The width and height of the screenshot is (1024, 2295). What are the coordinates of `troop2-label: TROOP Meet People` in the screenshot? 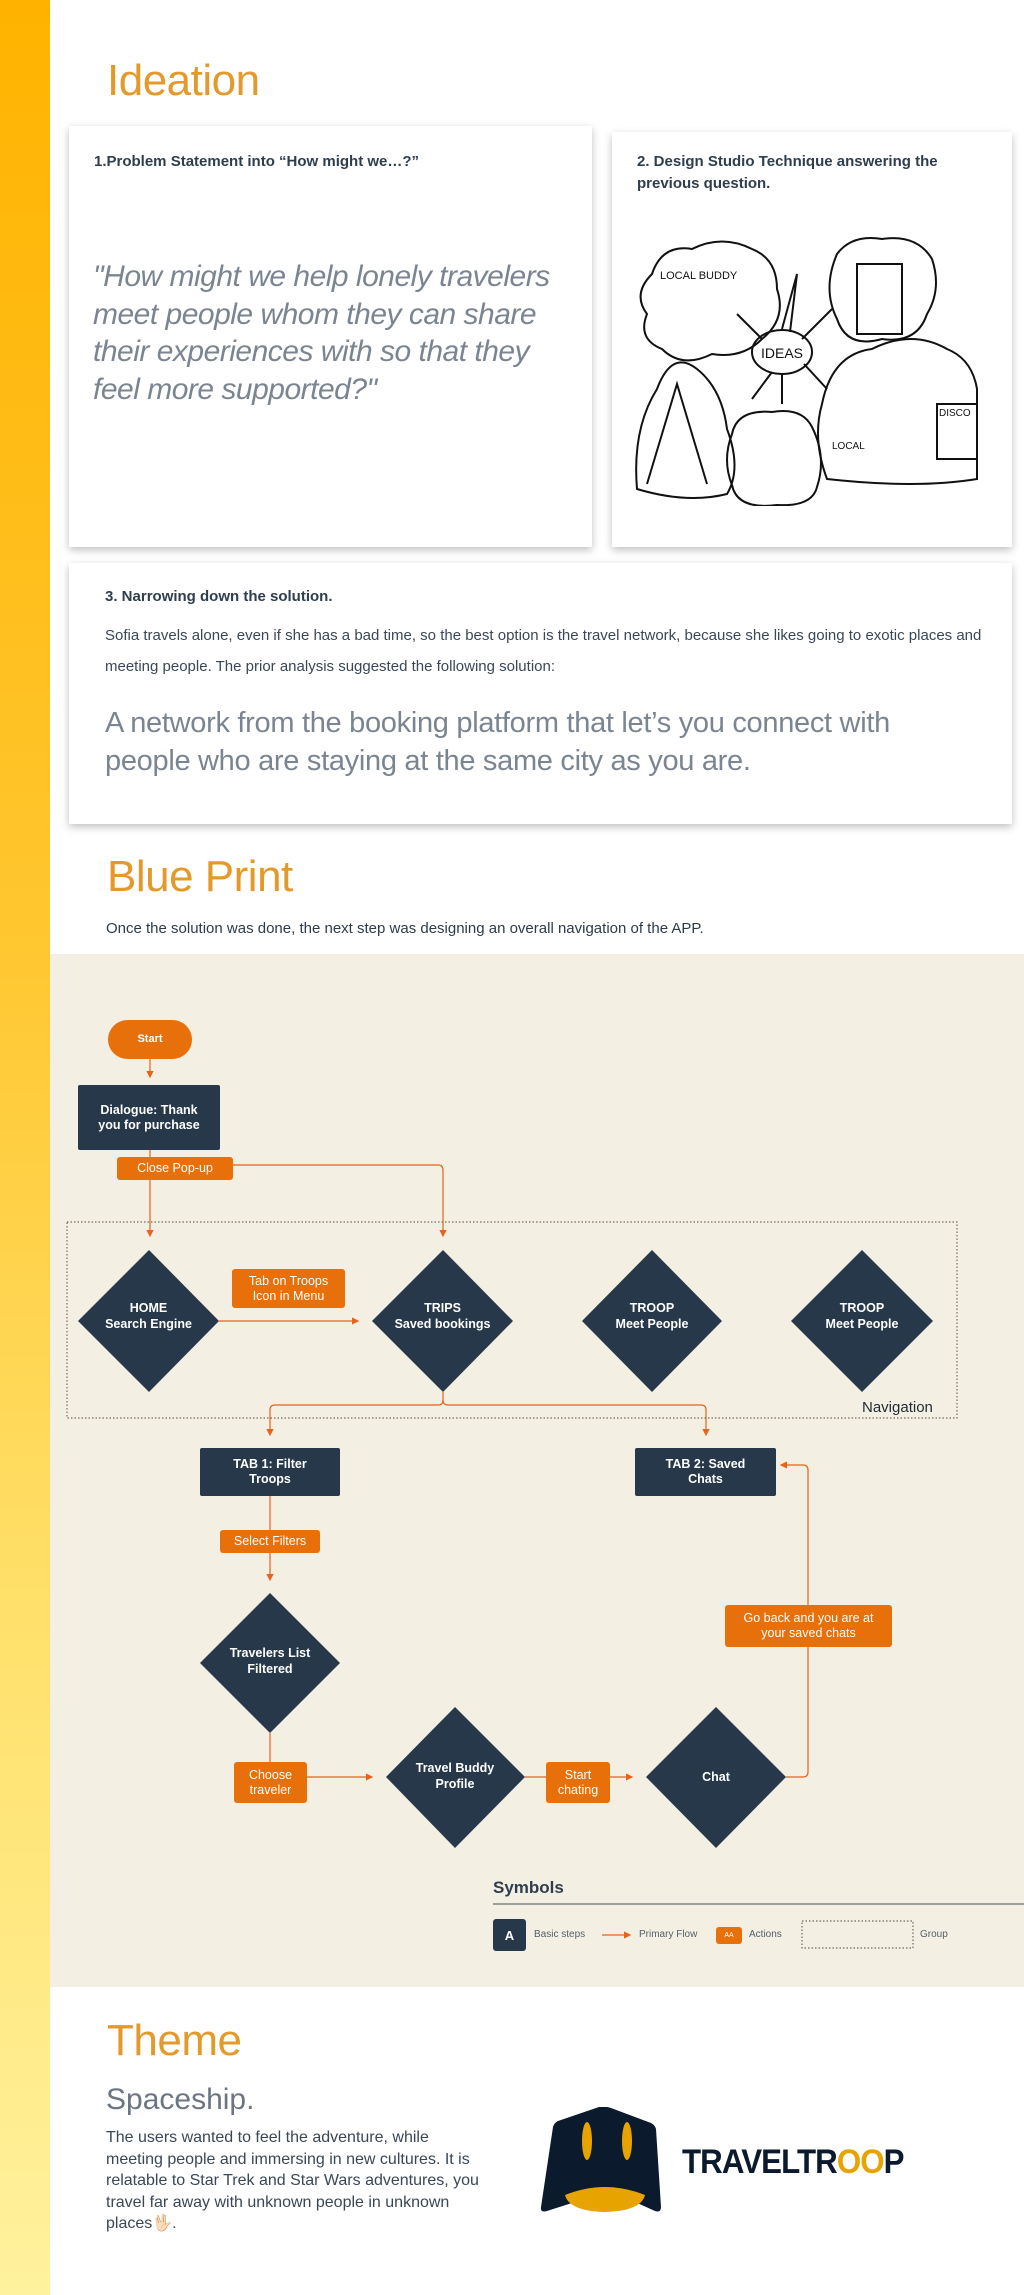 It's located at (862, 1316).